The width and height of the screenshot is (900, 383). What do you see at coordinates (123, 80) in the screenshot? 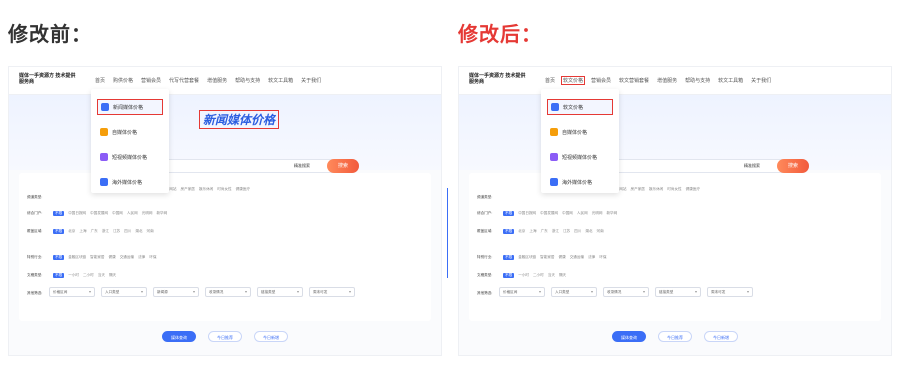
I see `nav-price: 购供价格` at bounding box center [123, 80].